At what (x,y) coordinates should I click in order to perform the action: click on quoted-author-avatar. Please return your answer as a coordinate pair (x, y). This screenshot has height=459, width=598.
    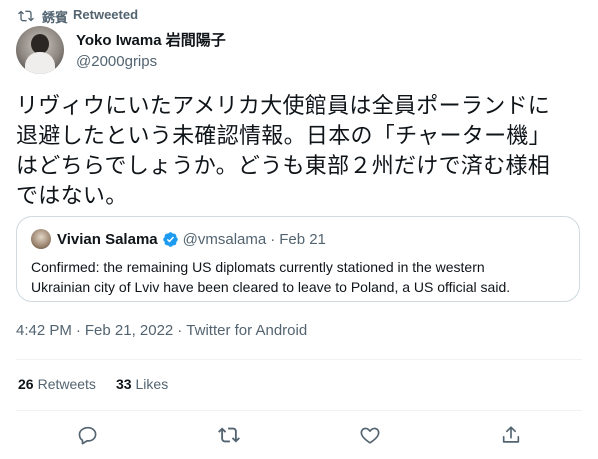
    Looking at the image, I should click on (41, 239).